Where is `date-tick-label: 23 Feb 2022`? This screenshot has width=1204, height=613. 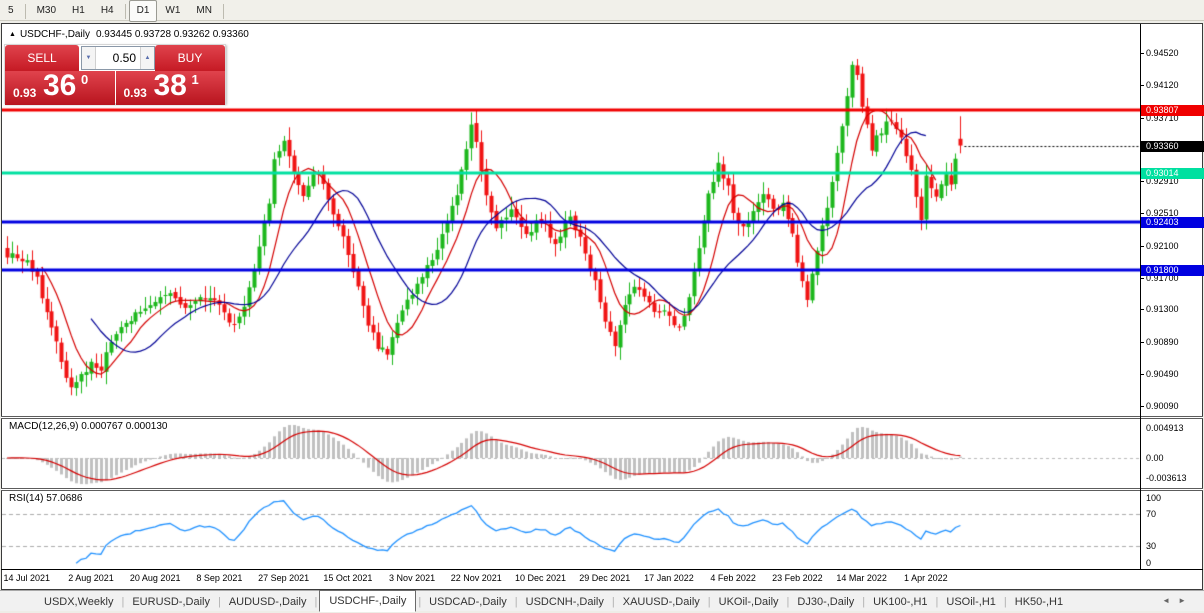
date-tick-label: 23 Feb 2022 is located at coordinates (797, 578).